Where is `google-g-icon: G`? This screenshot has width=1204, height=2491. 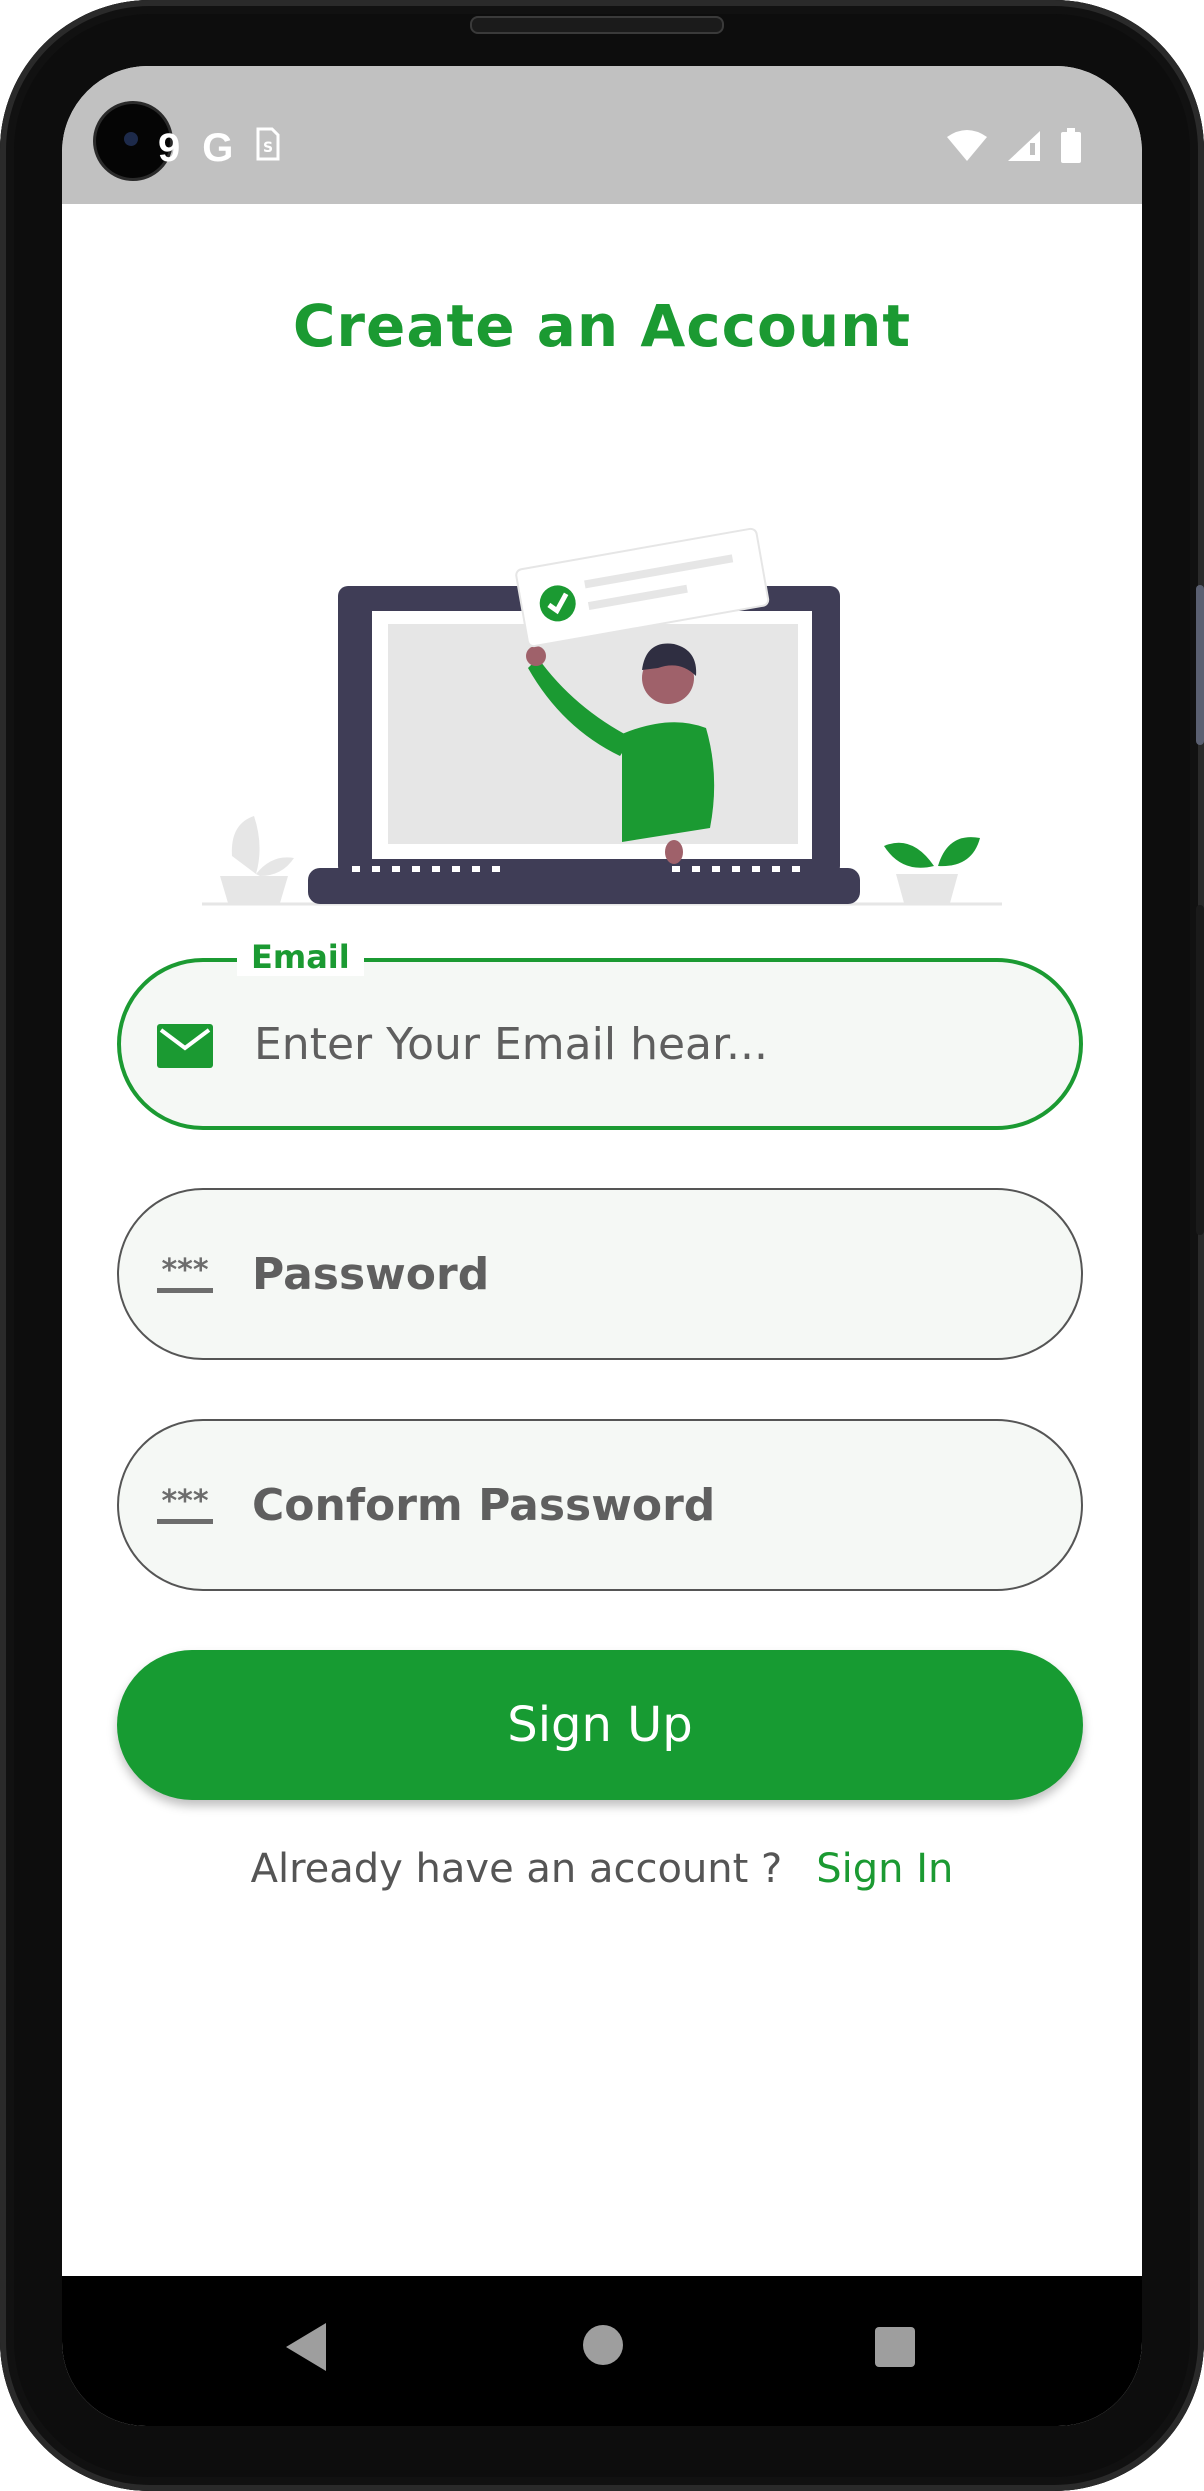 google-g-icon: G is located at coordinates (218, 148).